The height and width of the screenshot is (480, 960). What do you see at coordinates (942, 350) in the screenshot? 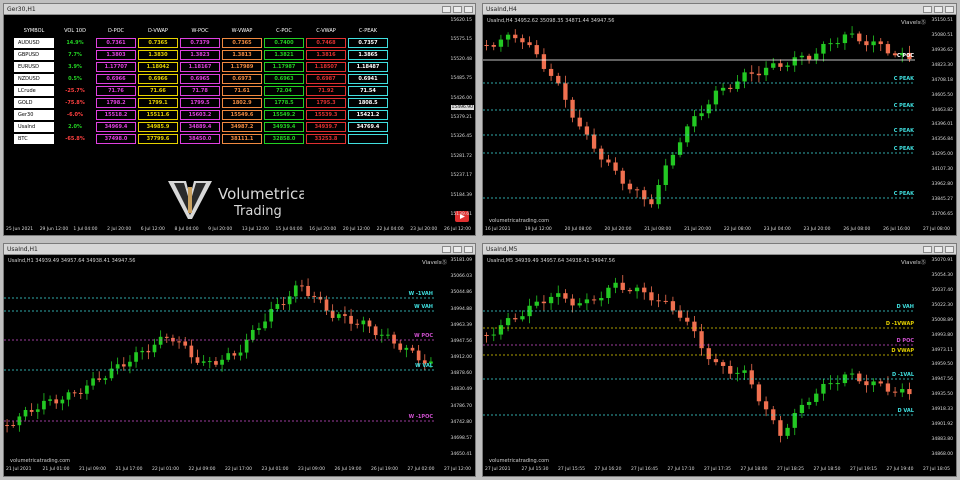
I see `price-label: 34973.11` at bounding box center [942, 350].